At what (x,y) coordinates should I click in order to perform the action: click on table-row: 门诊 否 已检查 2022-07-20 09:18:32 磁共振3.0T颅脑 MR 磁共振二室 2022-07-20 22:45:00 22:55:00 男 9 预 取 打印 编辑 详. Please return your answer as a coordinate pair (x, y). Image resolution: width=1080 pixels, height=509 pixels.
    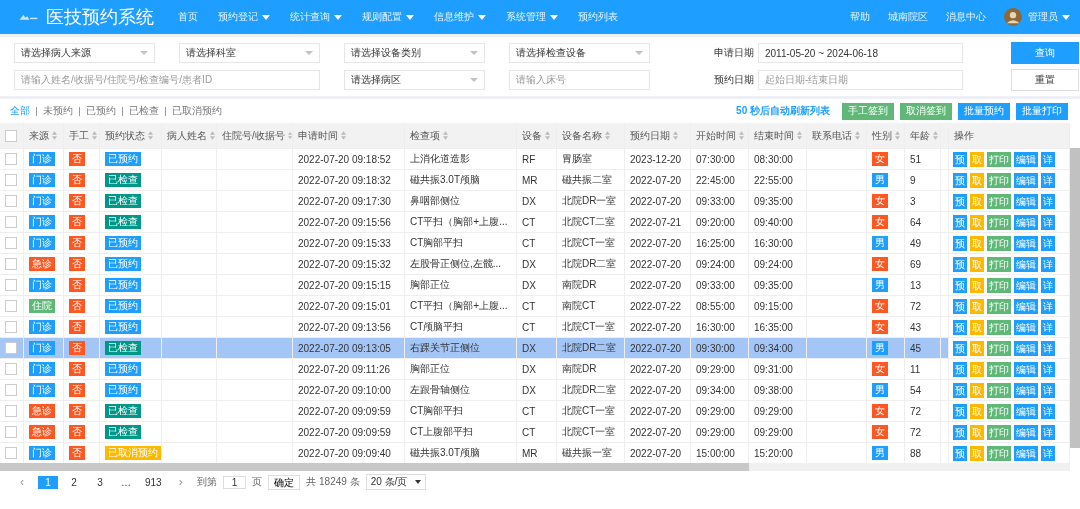
    Looking at the image, I should click on (535, 179).